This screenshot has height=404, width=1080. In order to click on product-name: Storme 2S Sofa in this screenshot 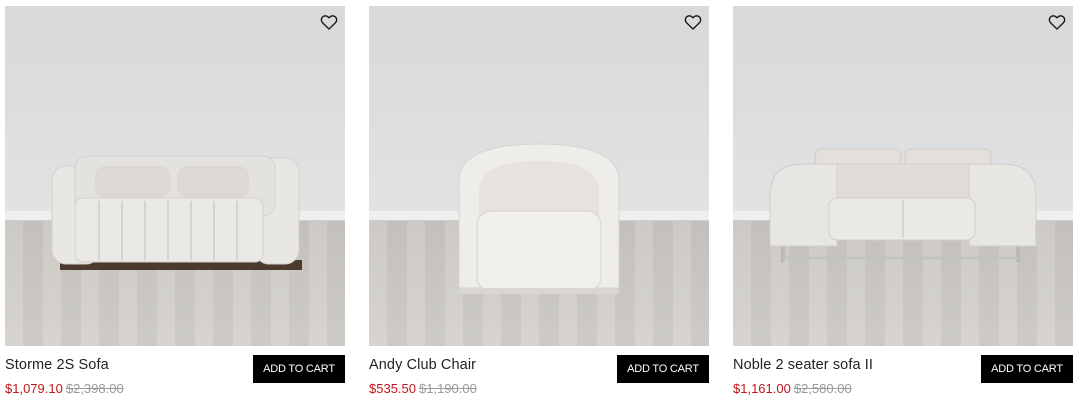, I will do `click(57, 365)`.